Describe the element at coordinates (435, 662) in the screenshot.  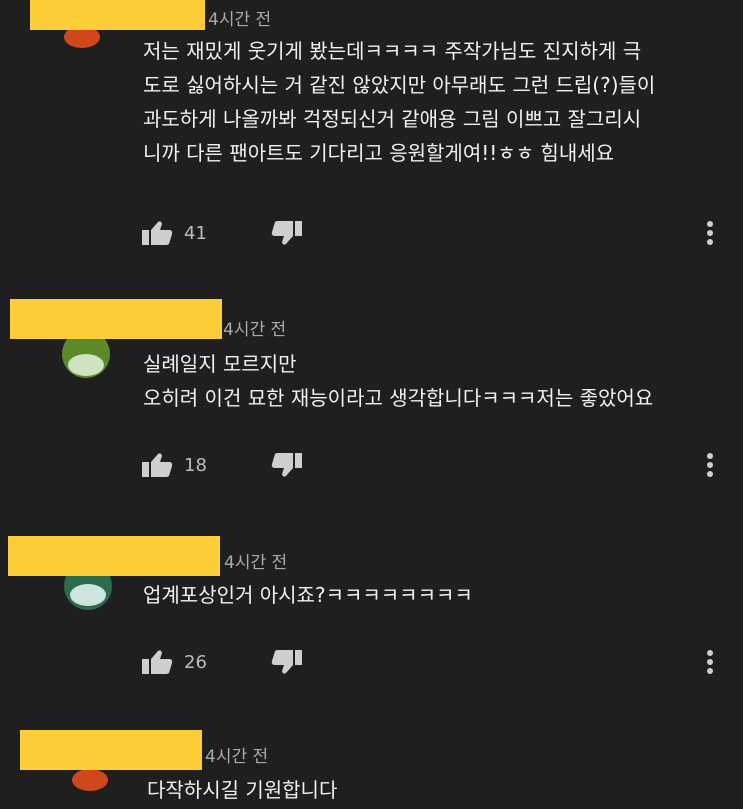
I see `comment-actions: 26` at that location.